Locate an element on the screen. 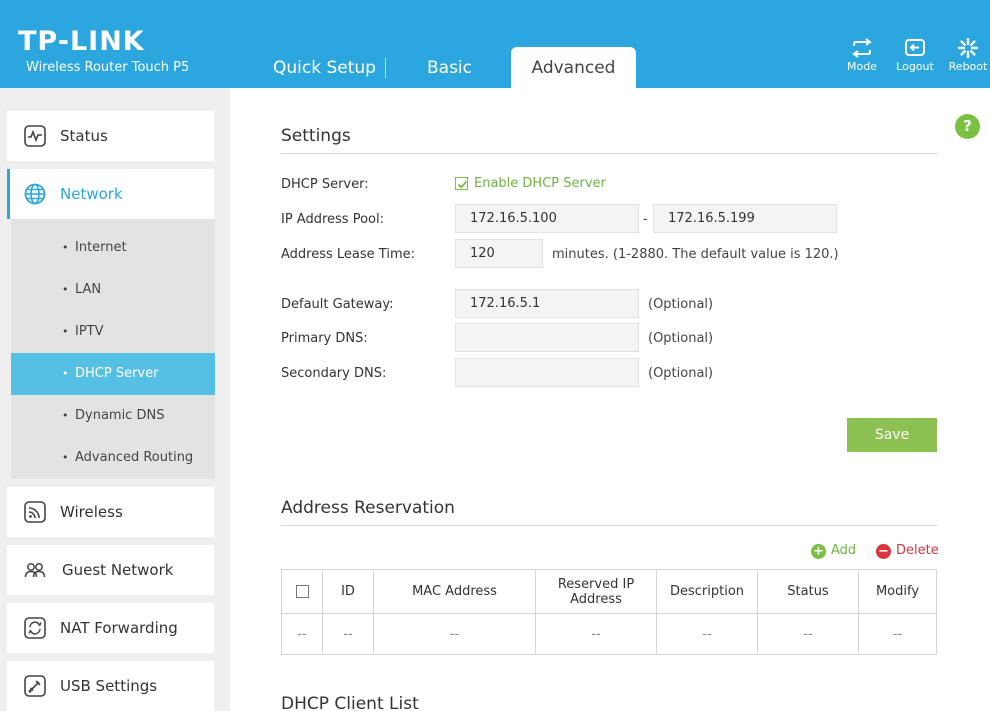  primary-dns-input is located at coordinates (547, 337).